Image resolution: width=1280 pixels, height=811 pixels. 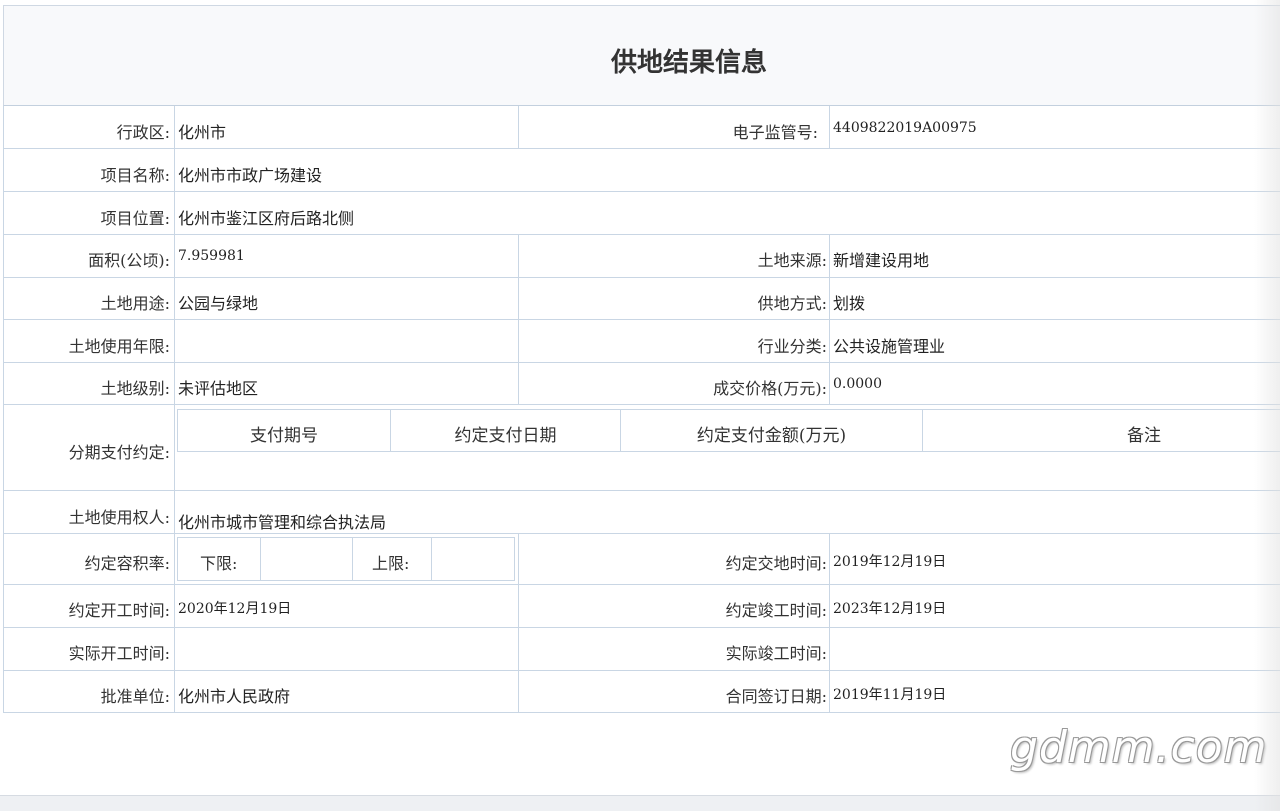 I want to click on handover-value: 2019年12月19日, so click(x=890, y=562).